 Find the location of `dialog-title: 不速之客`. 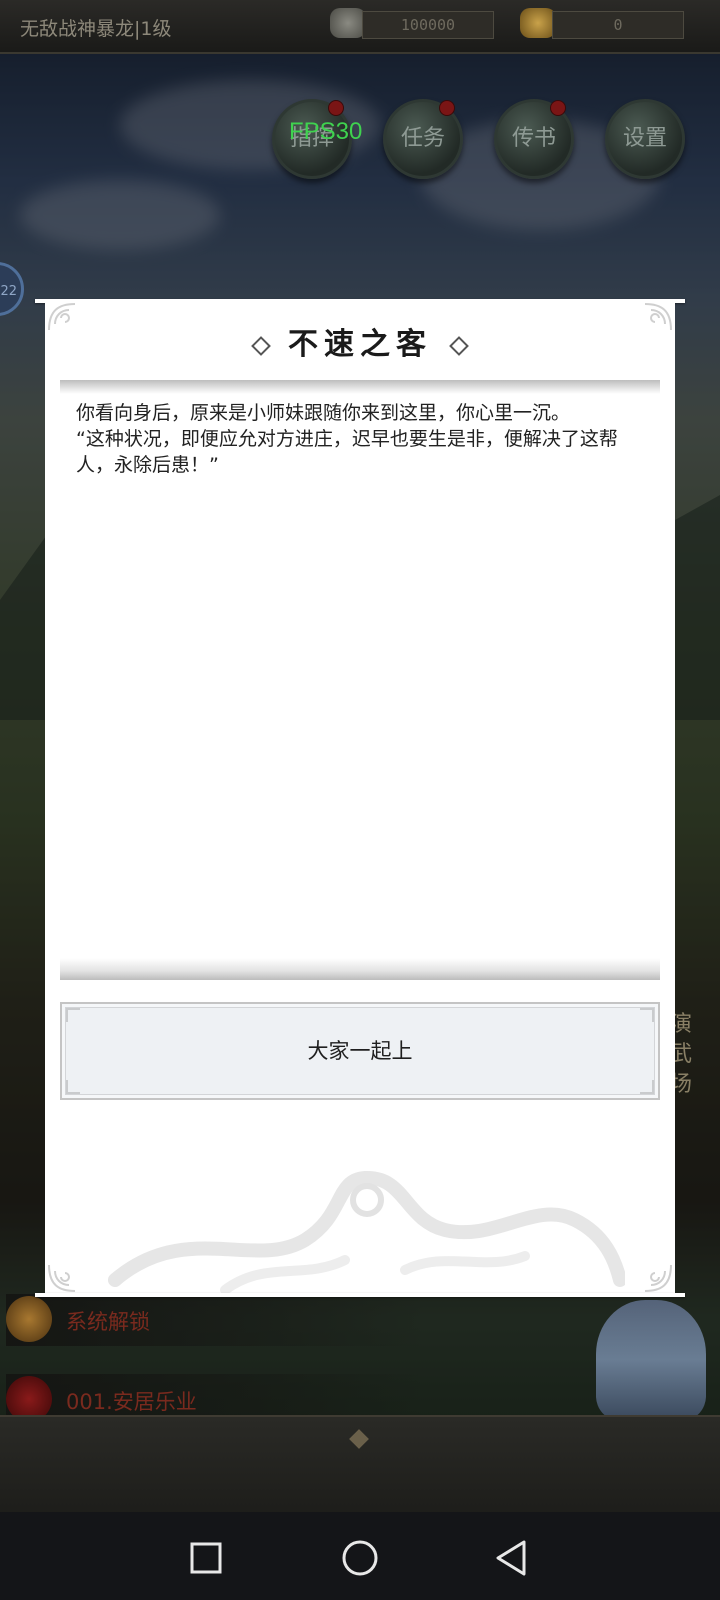

dialog-title: 不速之客 is located at coordinates (360, 344).